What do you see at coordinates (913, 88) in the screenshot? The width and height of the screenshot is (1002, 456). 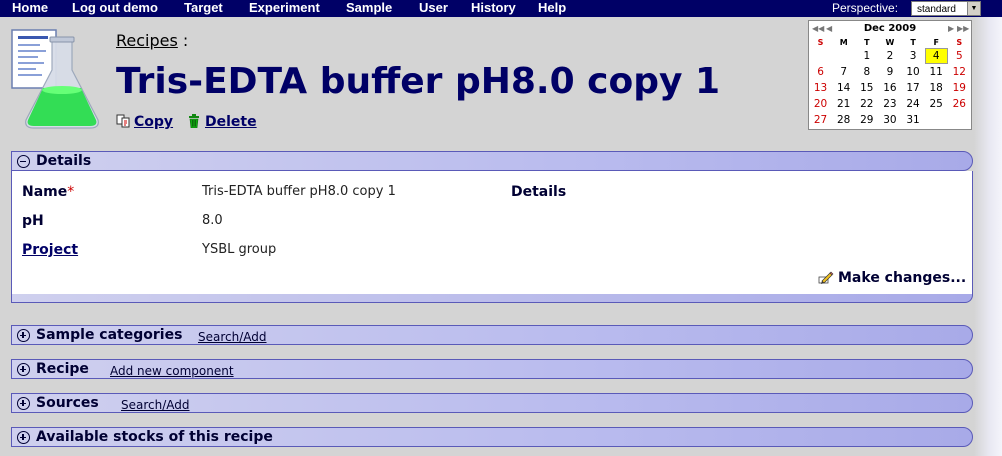 I see `calendar-day: 17` at bounding box center [913, 88].